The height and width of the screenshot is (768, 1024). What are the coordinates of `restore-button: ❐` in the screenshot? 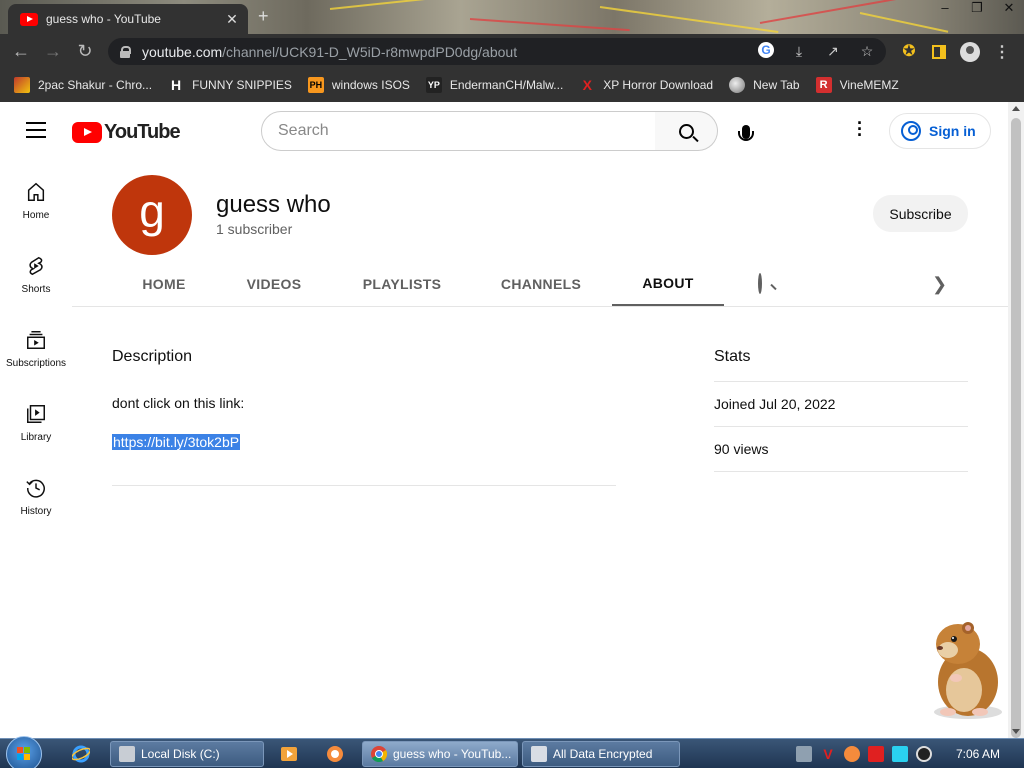 It's located at (977, 8).